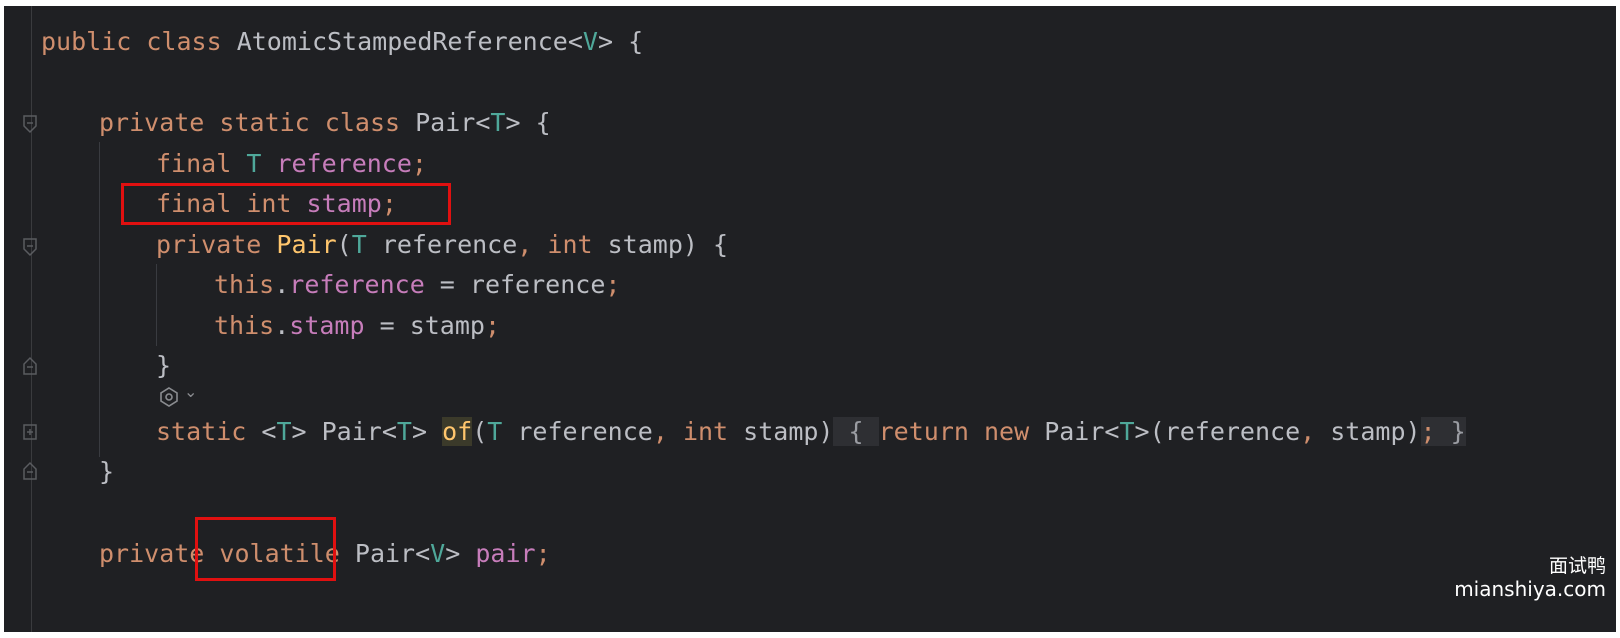 The width and height of the screenshot is (1620, 638). I want to click on param: stamp) {, so click(660, 244).